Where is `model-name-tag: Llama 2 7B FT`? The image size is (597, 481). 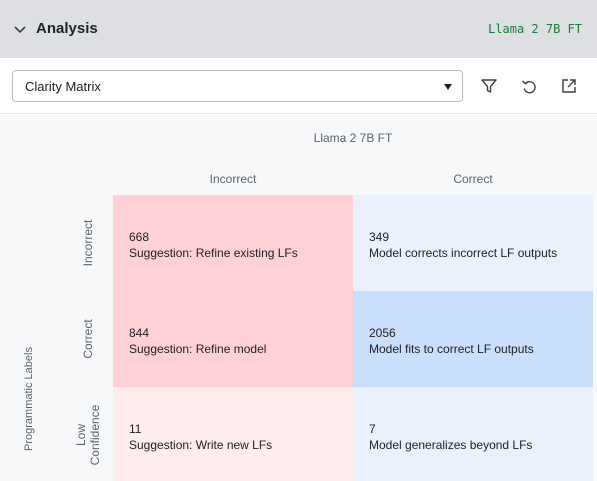 model-name-tag: Llama 2 7B FT is located at coordinates (535, 29).